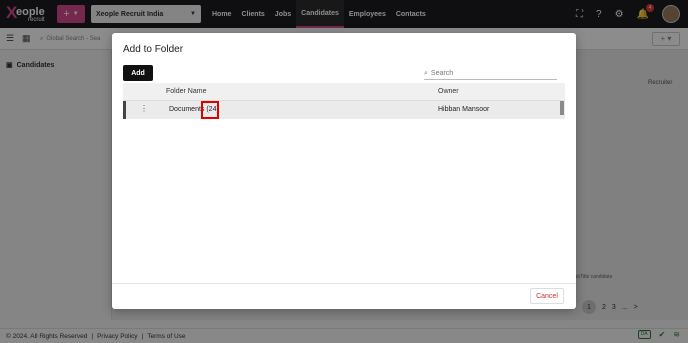 Image resolution: width=688 pixels, height=343 pixels. What do you see at coordinates (490, 74) in the screenshot?
I see `folder-search-input: ⌕ Search` at bounding box center [490, 74].